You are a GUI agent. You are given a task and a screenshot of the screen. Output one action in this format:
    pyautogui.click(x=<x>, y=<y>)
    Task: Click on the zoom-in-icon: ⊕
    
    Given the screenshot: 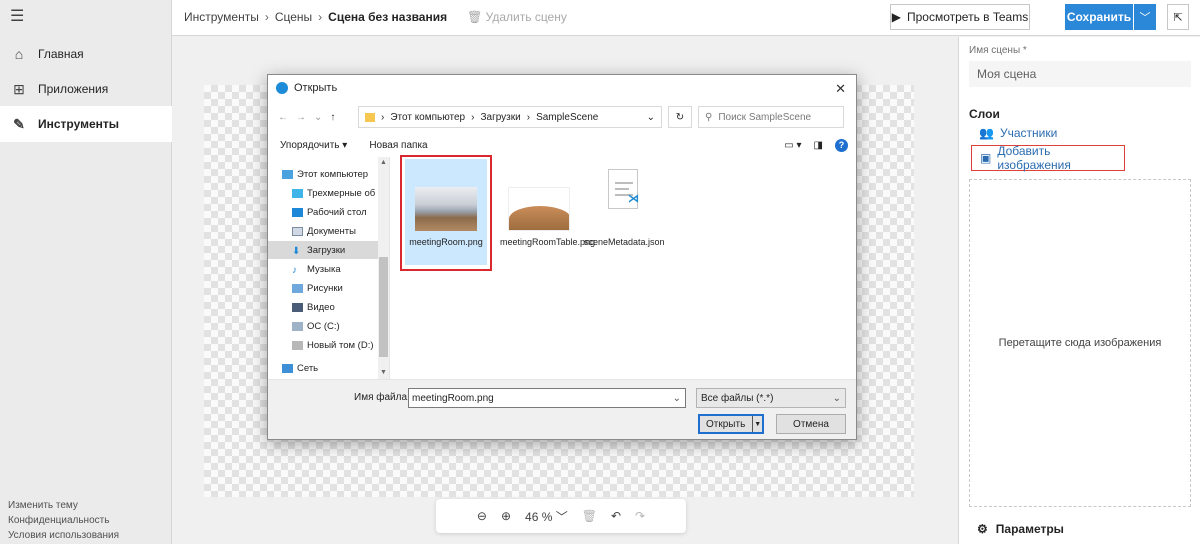 What is the action you would take?
    pyautogui.click(x=506, y=516)
    